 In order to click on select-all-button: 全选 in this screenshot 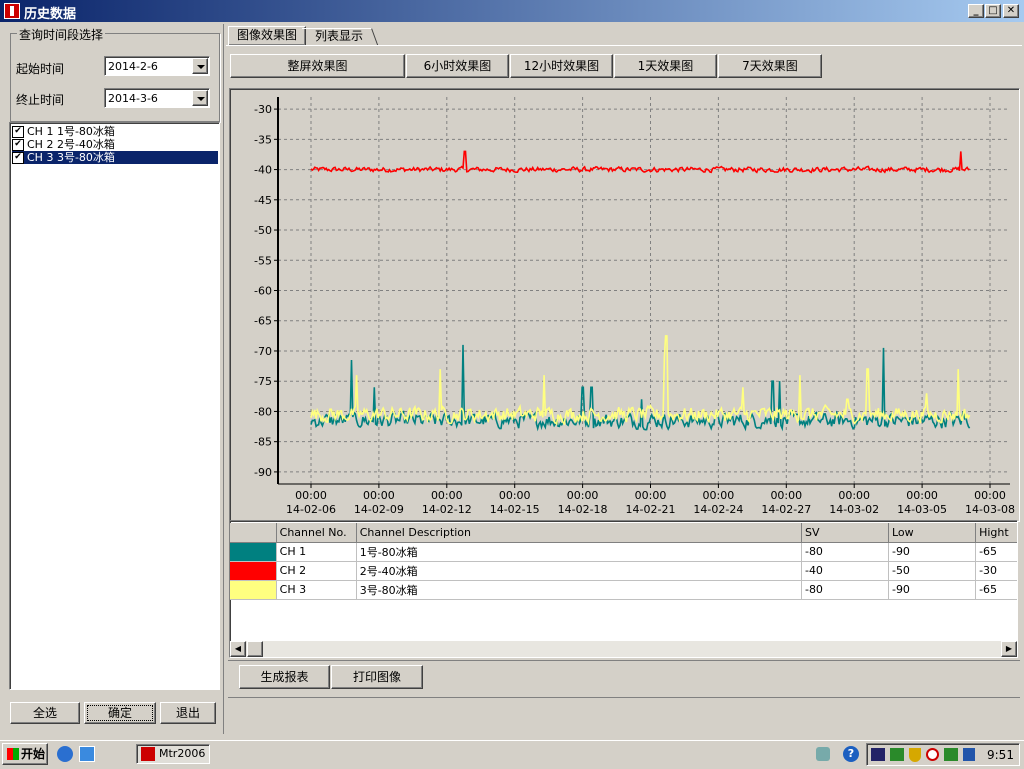, I will do `click(45, 713)`.